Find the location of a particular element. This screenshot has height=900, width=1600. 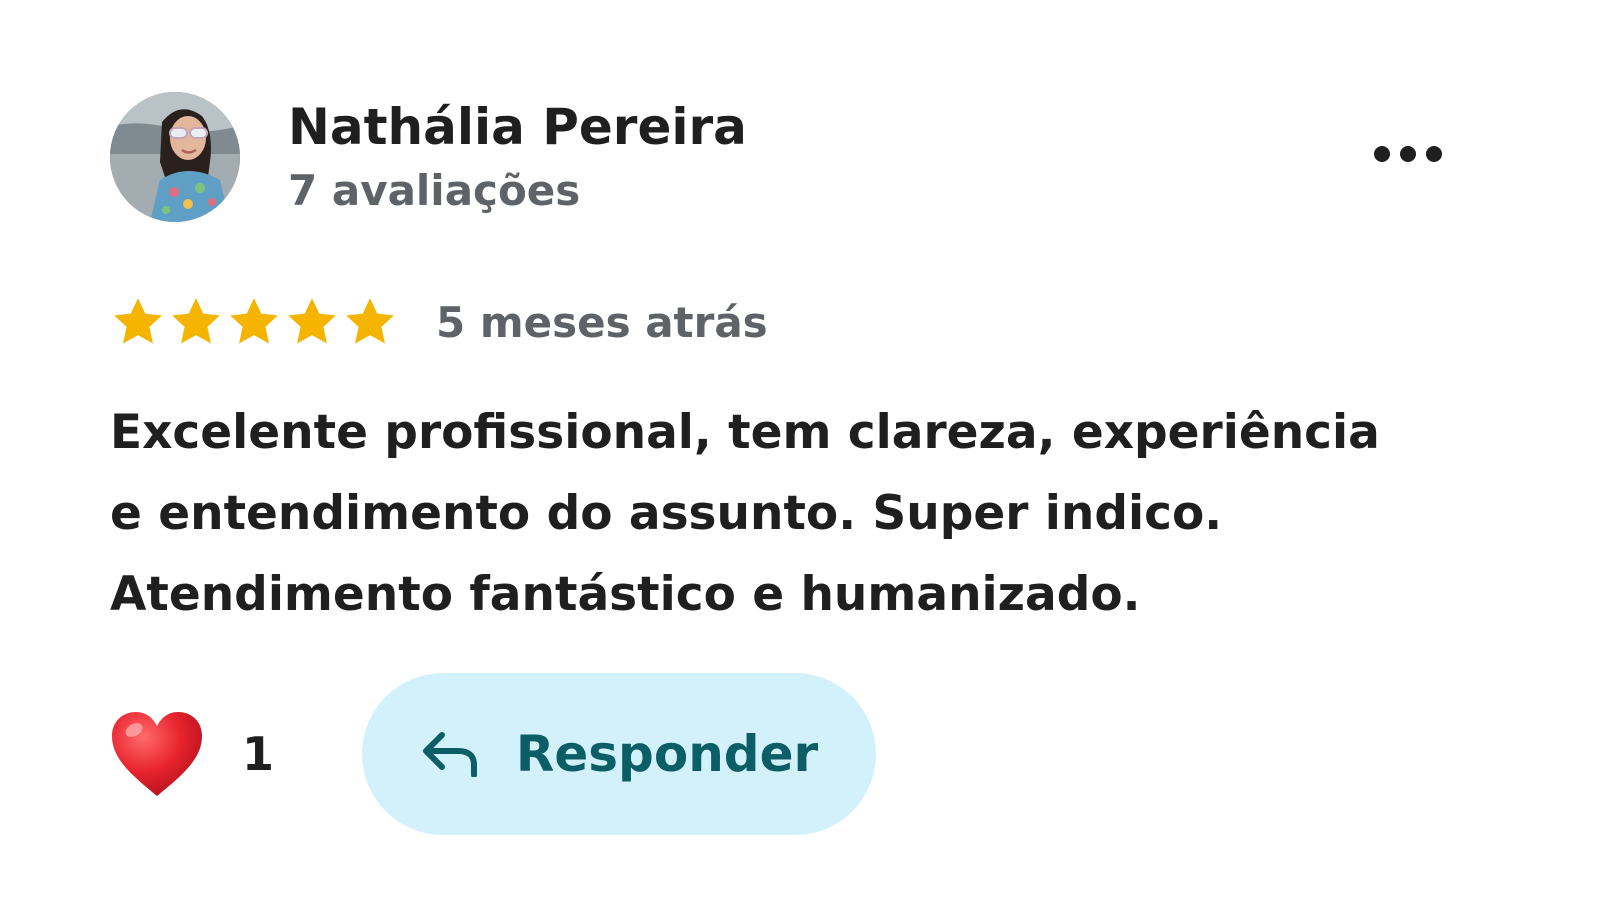

author-reviews-count: 7 avaliações is located at coordinates (434, 190).